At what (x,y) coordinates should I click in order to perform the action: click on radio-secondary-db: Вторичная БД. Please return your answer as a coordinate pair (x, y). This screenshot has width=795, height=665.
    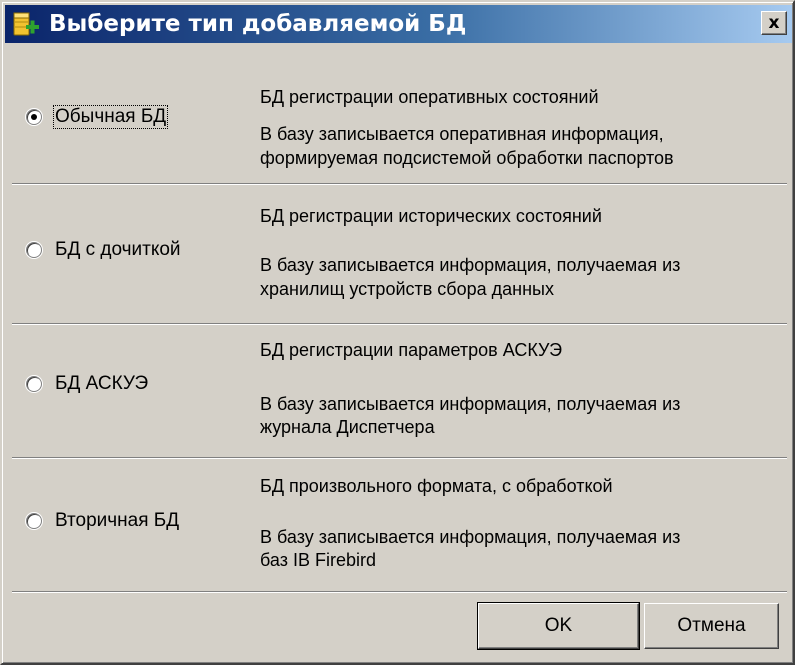
    Looking at the image, I should click on (103, 521).